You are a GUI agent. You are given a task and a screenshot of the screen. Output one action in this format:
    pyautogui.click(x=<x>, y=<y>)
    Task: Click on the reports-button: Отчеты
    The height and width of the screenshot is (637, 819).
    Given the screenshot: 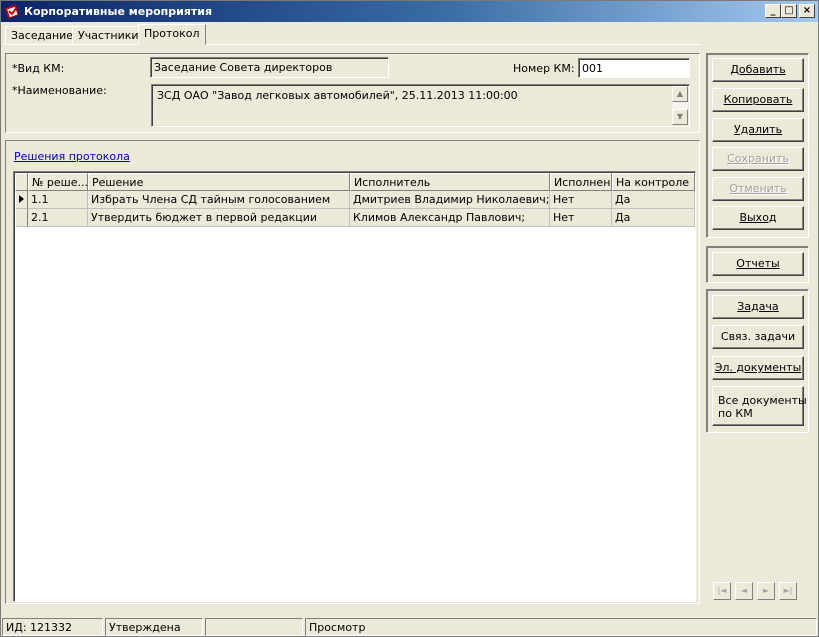 What is the action you would take?
    pyautogui.click(x=758, y=264)
    